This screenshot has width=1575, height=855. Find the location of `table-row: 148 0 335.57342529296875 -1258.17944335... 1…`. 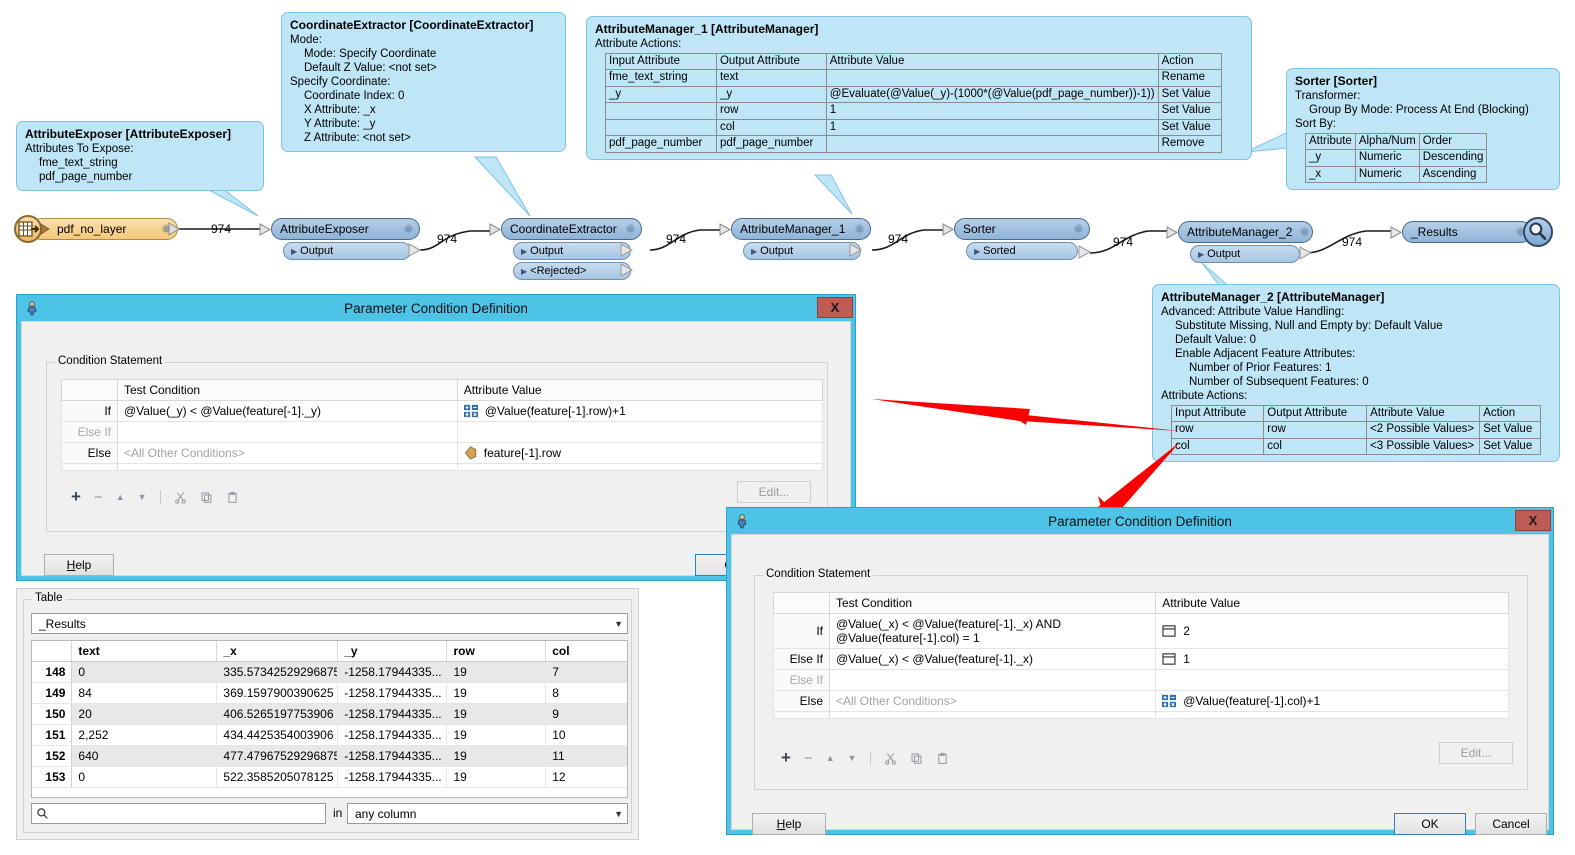

table-row: 148 0 335.57342529296875 -1258.17944335... 1… is located at coordinates (329, 672).